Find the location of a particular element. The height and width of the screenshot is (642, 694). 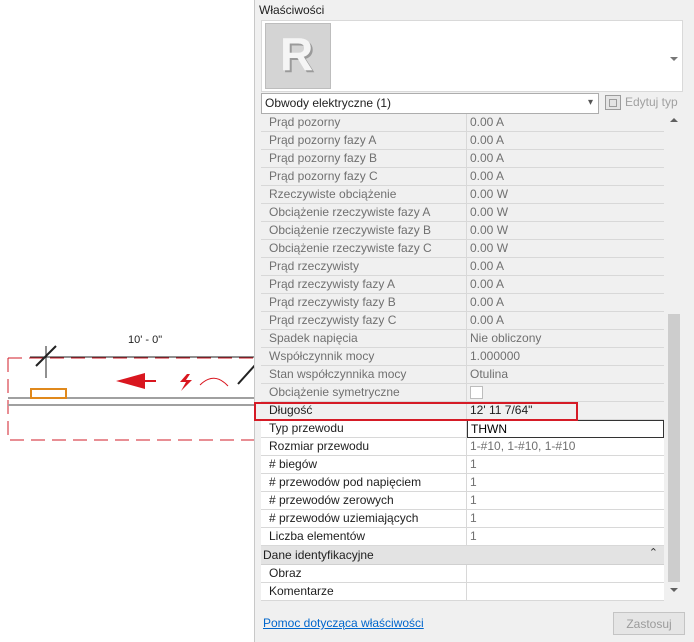

property-label: Współczynnik mocy is located at coordinates (364, 357).